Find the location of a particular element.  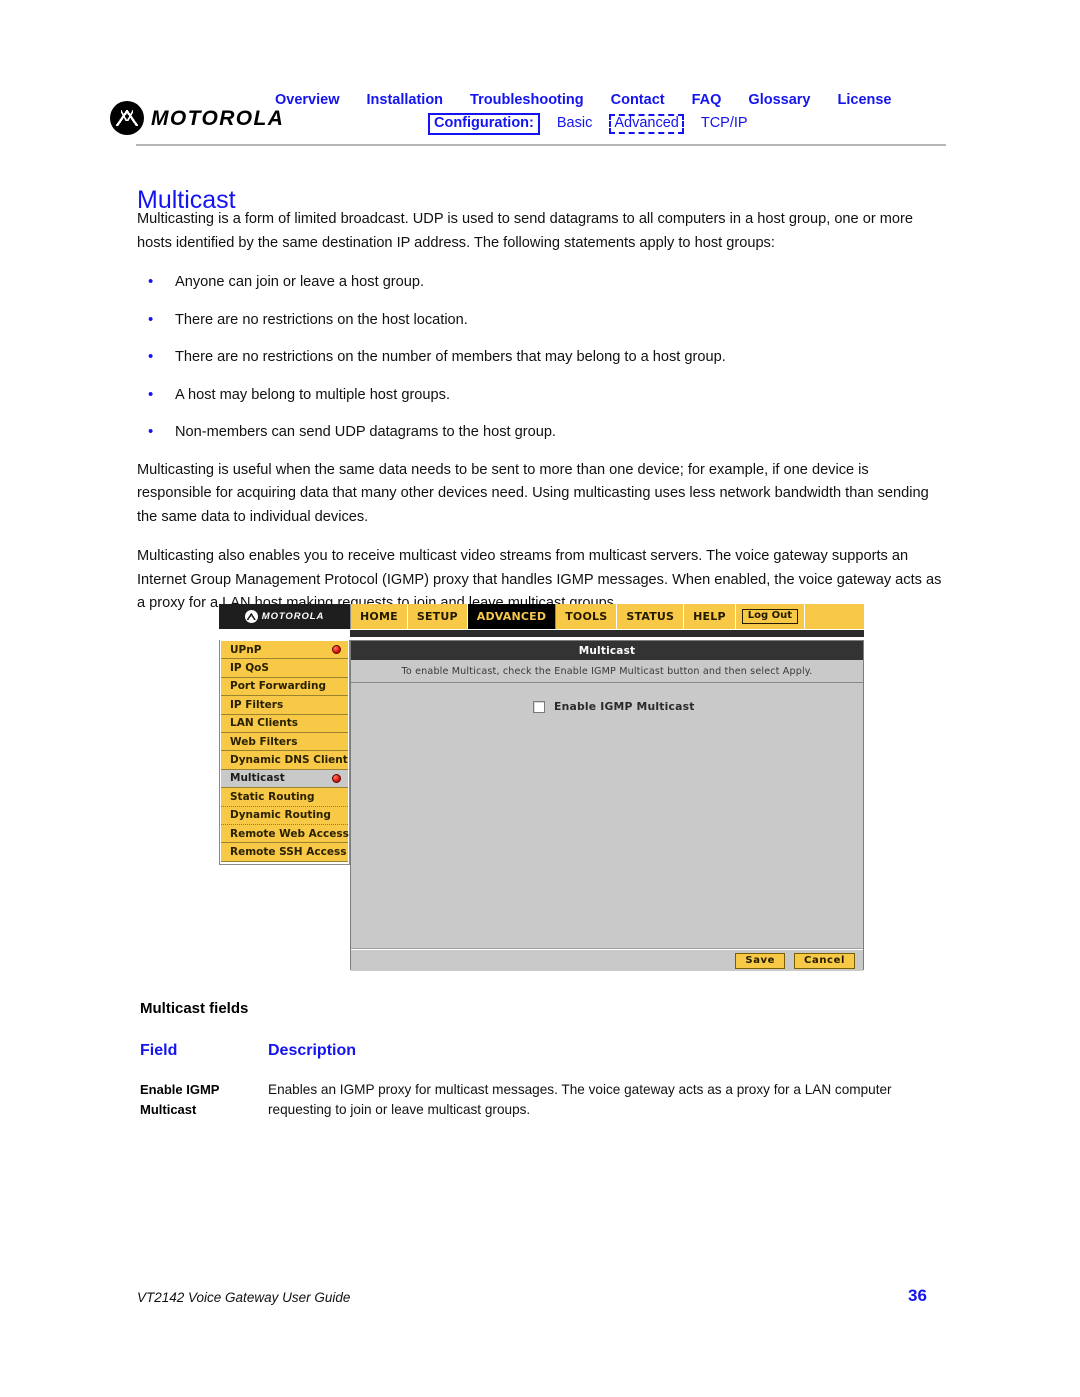

motorola-logo: MOTOROLA is located at coordinates (197, 118).